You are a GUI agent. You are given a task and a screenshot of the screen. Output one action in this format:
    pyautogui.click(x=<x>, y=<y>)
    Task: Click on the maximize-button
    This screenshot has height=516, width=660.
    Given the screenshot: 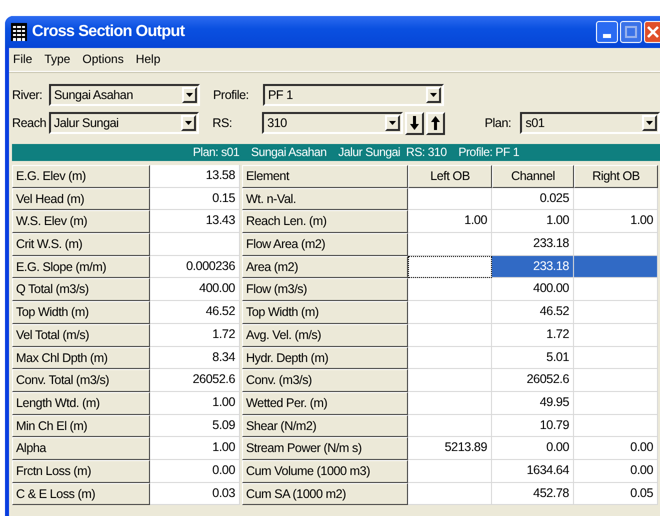 What is the action you would take?
    pyautogui.click(x=631, y=32)
    